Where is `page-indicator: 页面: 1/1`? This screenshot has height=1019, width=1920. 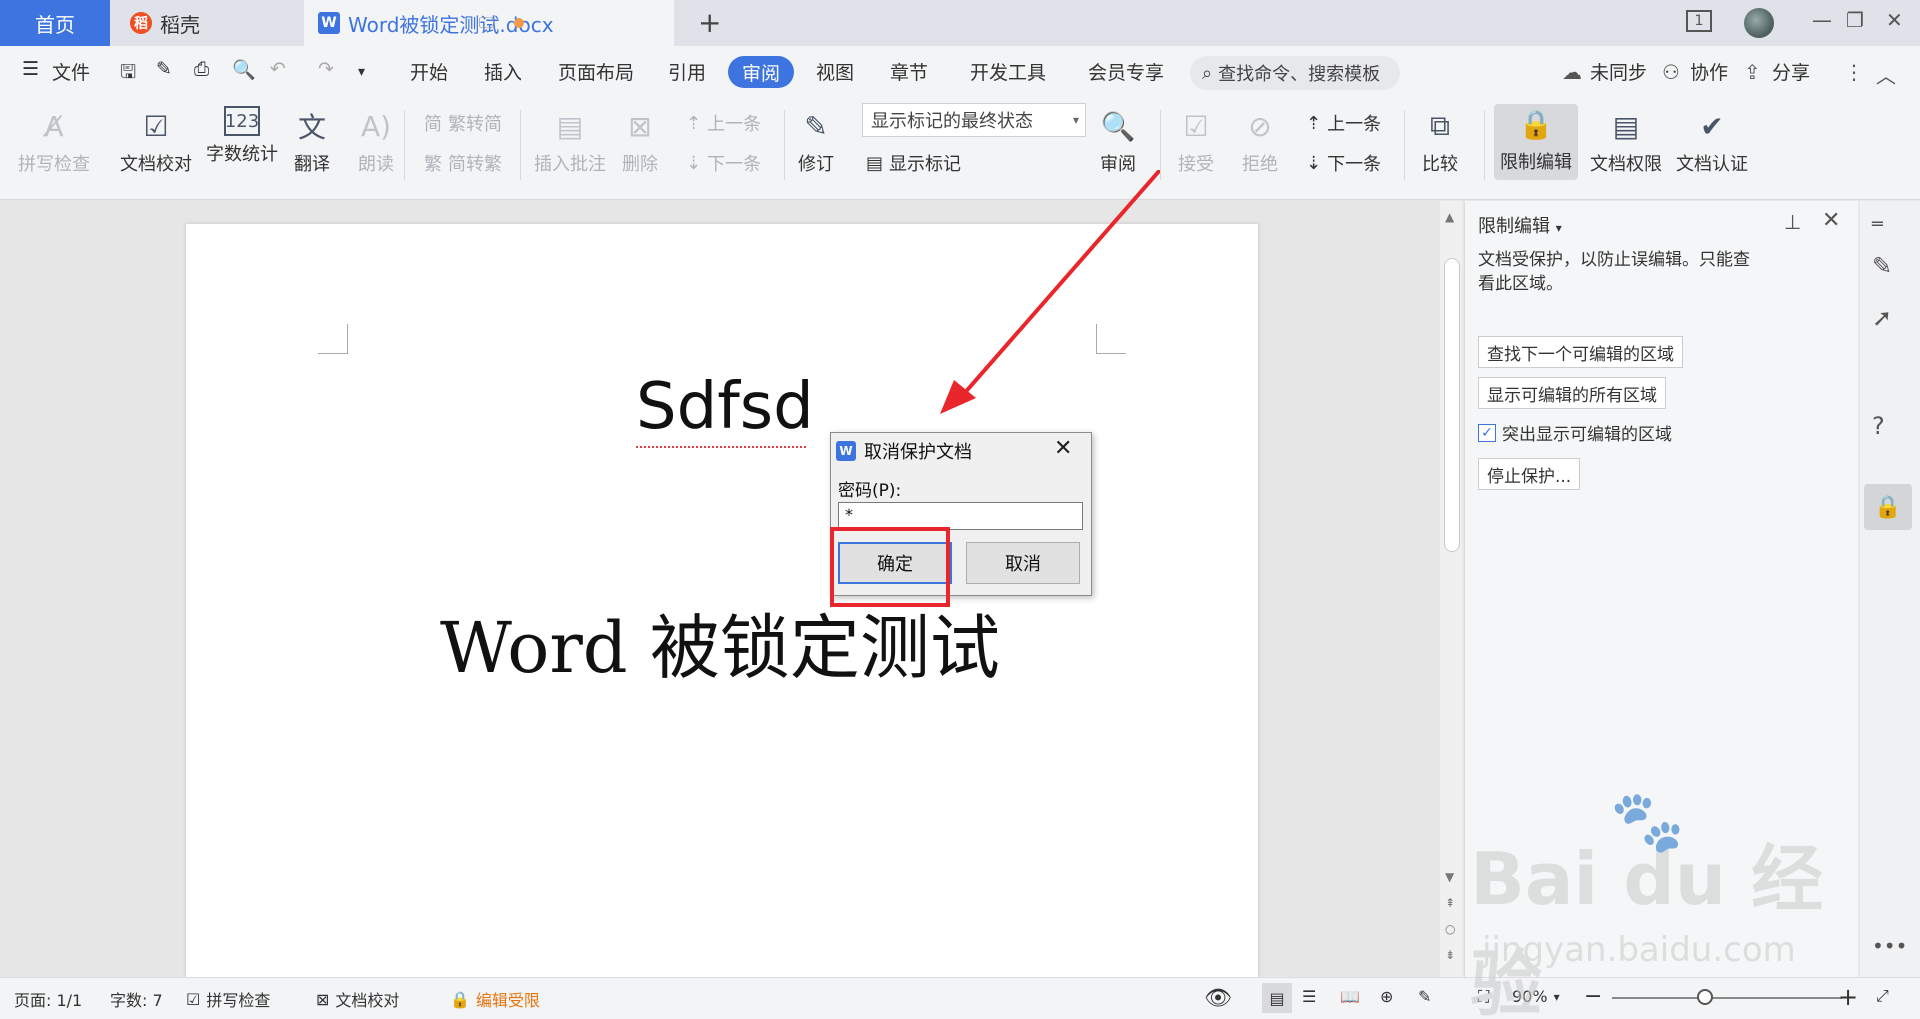
page-indicator: 页面: 1/1 is located at coordinates (48, 999).